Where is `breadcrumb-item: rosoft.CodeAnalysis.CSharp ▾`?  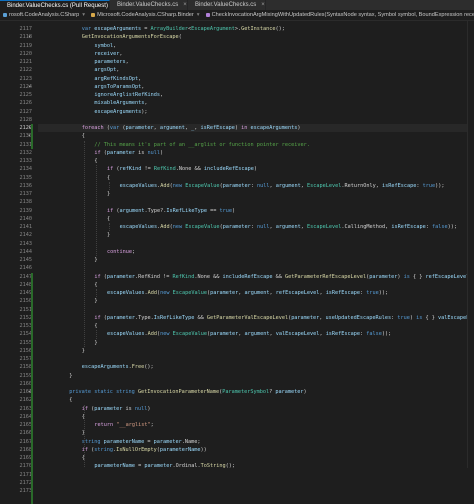 breadcrumb-item: rosoft.CodeAnalysis.CSharp ▾ is located at coordinates (44, 15).